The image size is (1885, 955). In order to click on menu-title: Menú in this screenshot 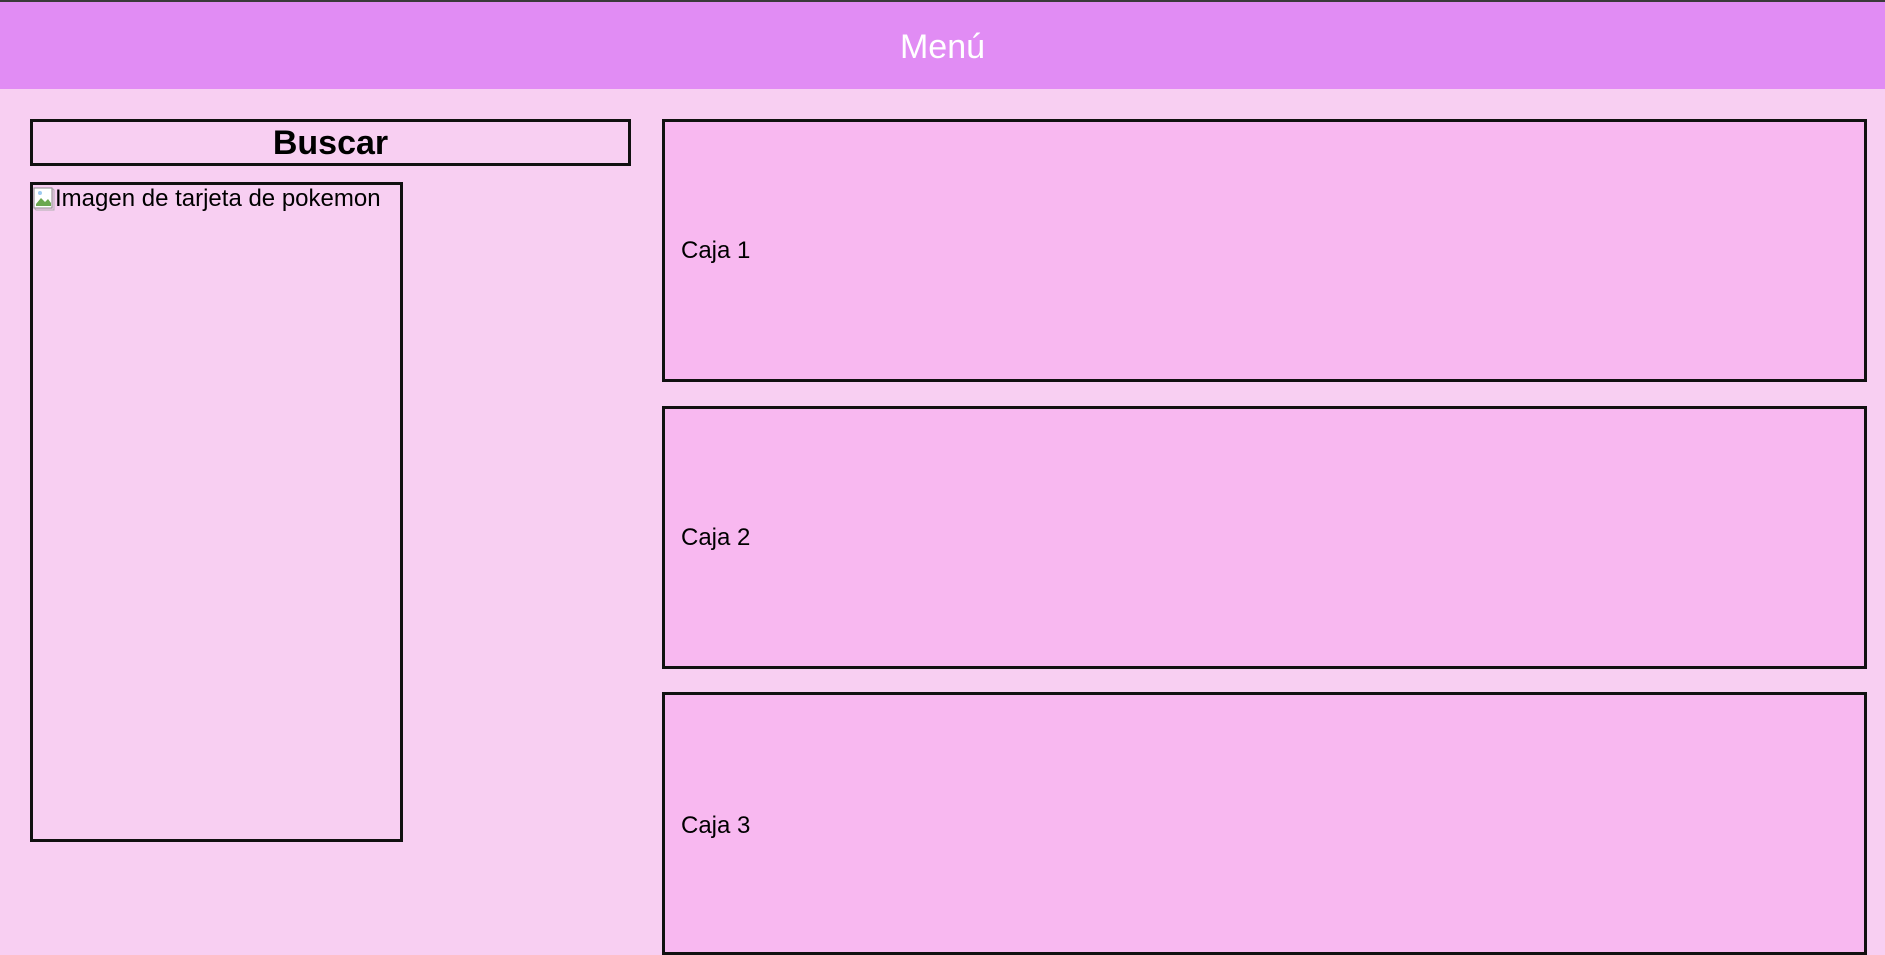, I will do `click(942, 47)`.